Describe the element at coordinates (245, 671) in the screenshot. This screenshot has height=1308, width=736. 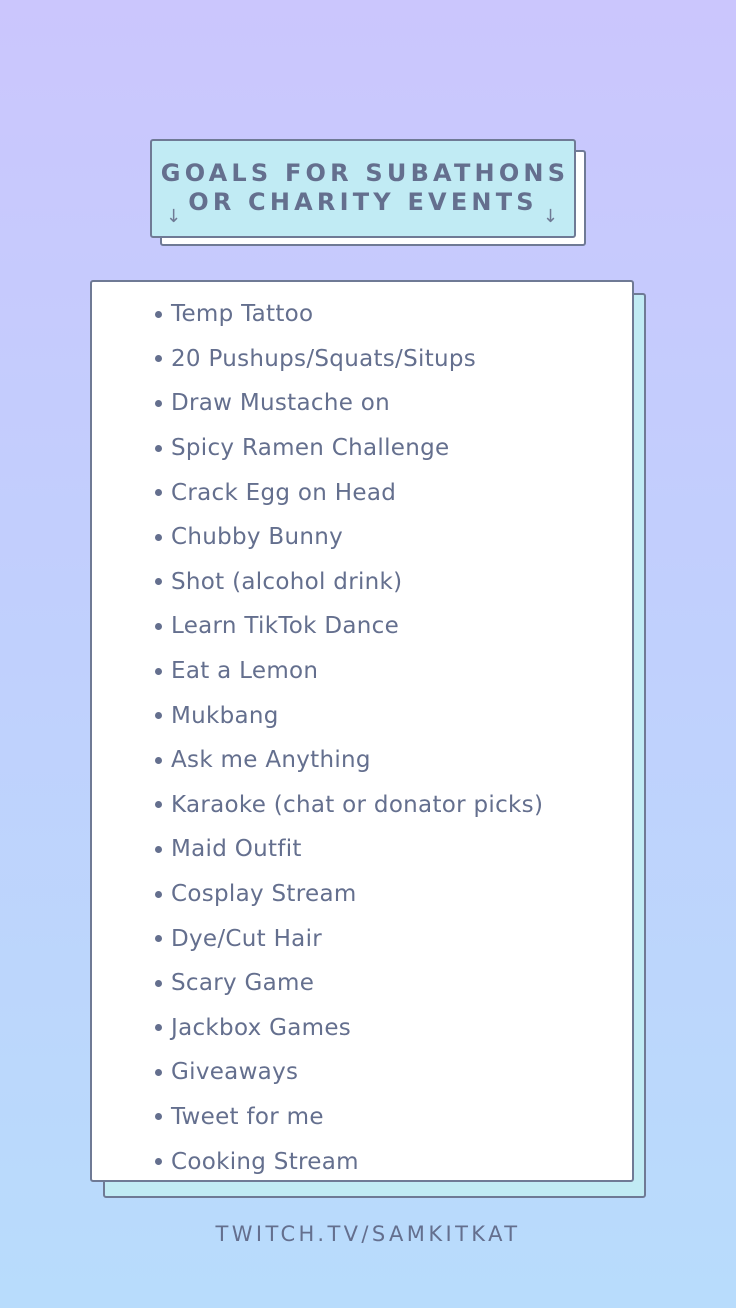
I see `goal-text: Eat a Lemon` at that location.